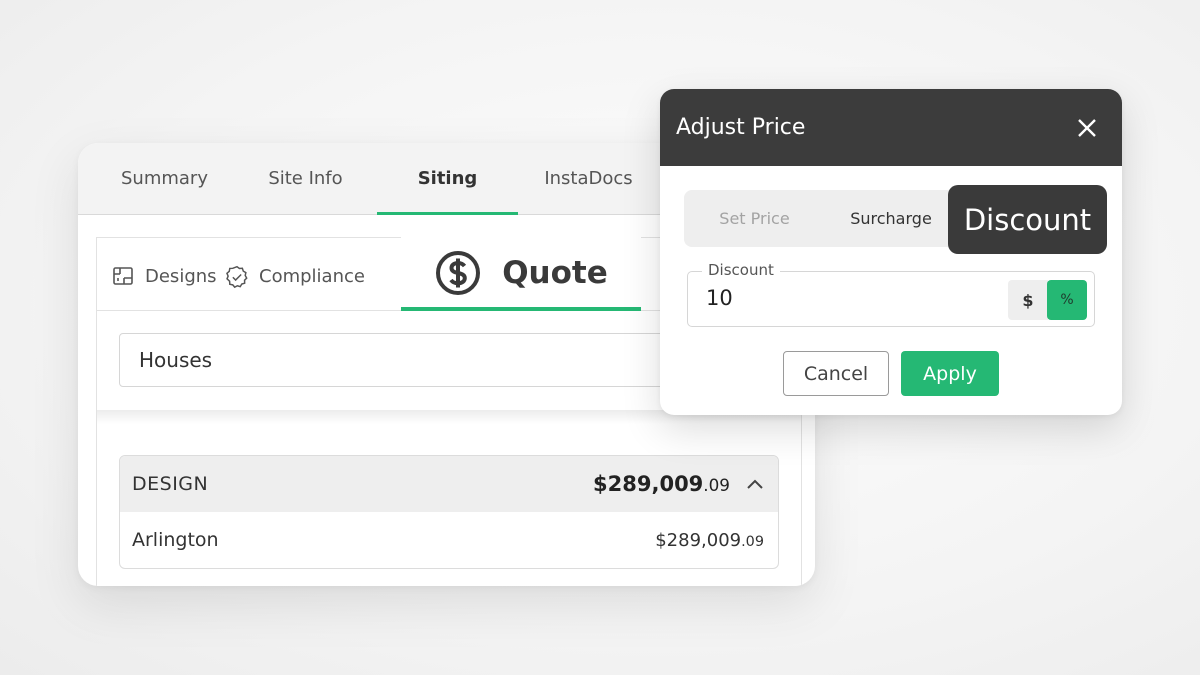  I want to click on discount-input: 10, so click(719, 298).